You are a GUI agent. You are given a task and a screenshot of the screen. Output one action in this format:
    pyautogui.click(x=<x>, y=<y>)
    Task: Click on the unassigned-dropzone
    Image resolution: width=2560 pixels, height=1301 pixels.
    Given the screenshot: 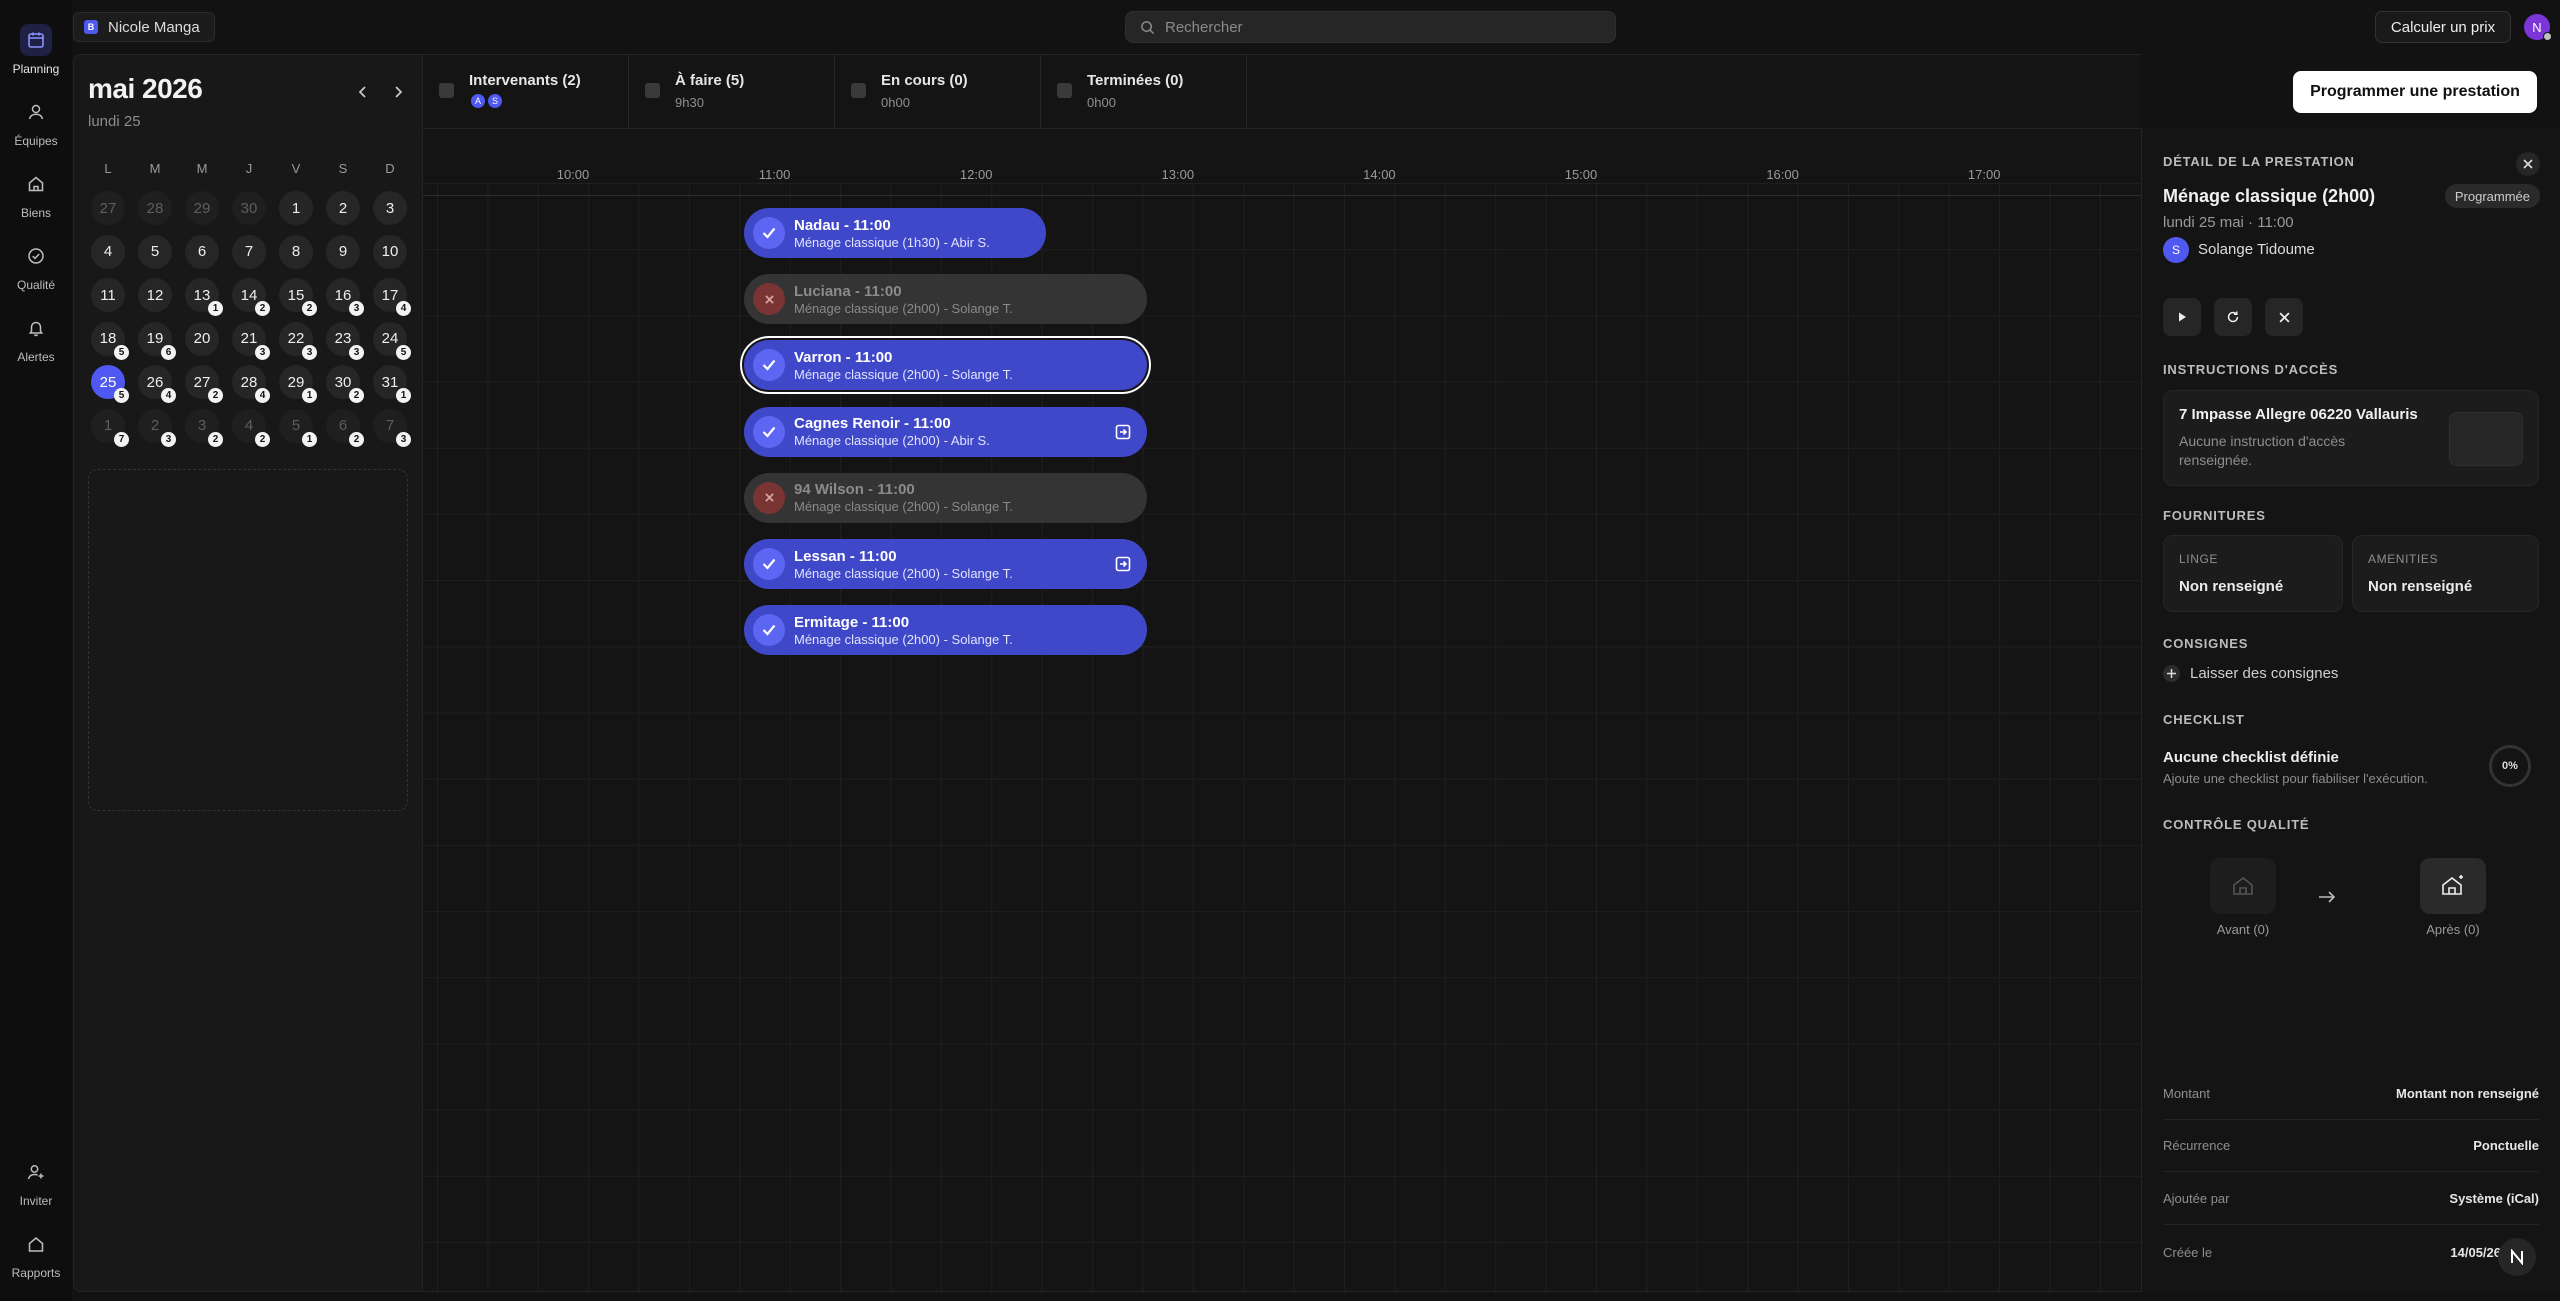 What is the action you would take?
    pyautogui.click(x=248, y=640)
    